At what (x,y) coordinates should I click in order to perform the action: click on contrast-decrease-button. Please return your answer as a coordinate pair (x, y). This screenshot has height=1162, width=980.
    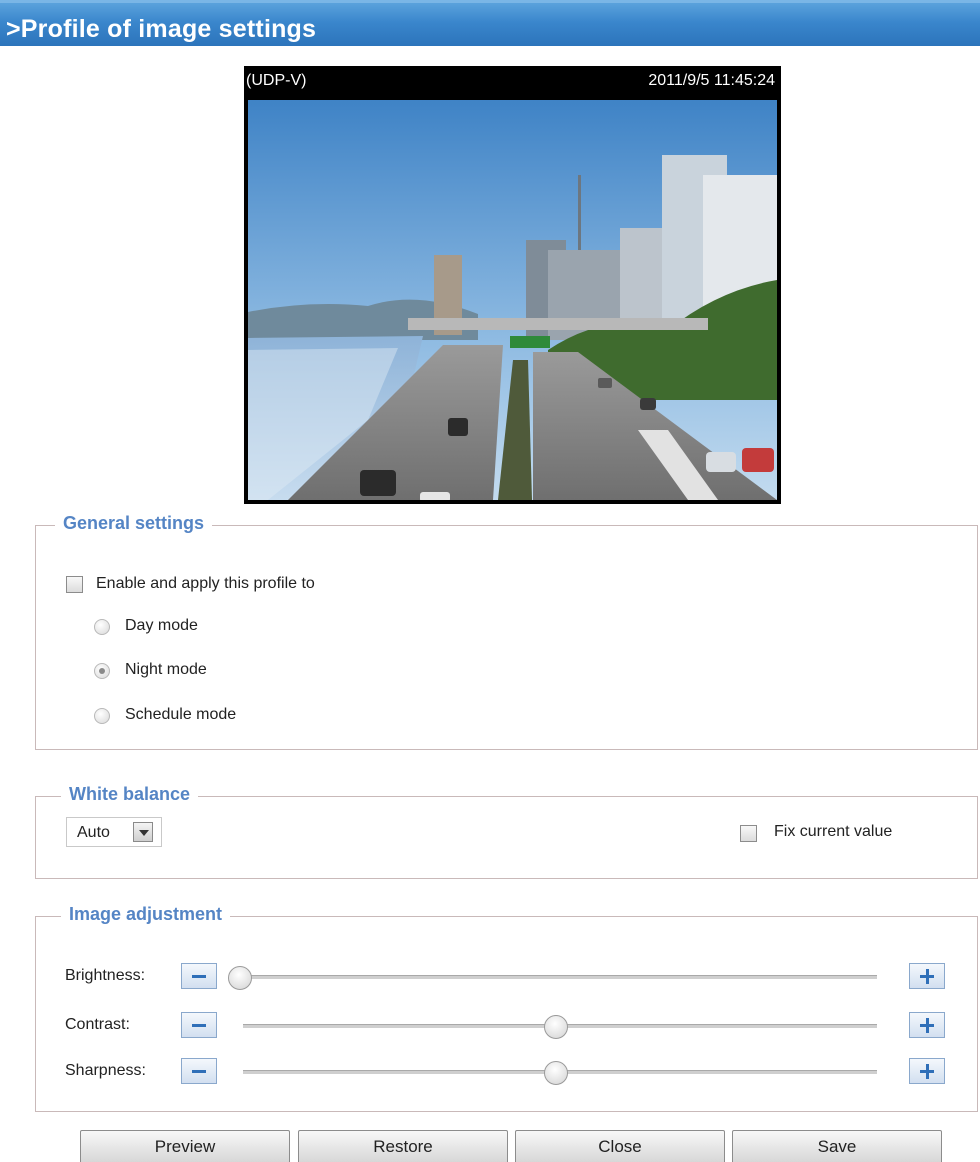
    Looking at the image, I should click on (199, 1025).